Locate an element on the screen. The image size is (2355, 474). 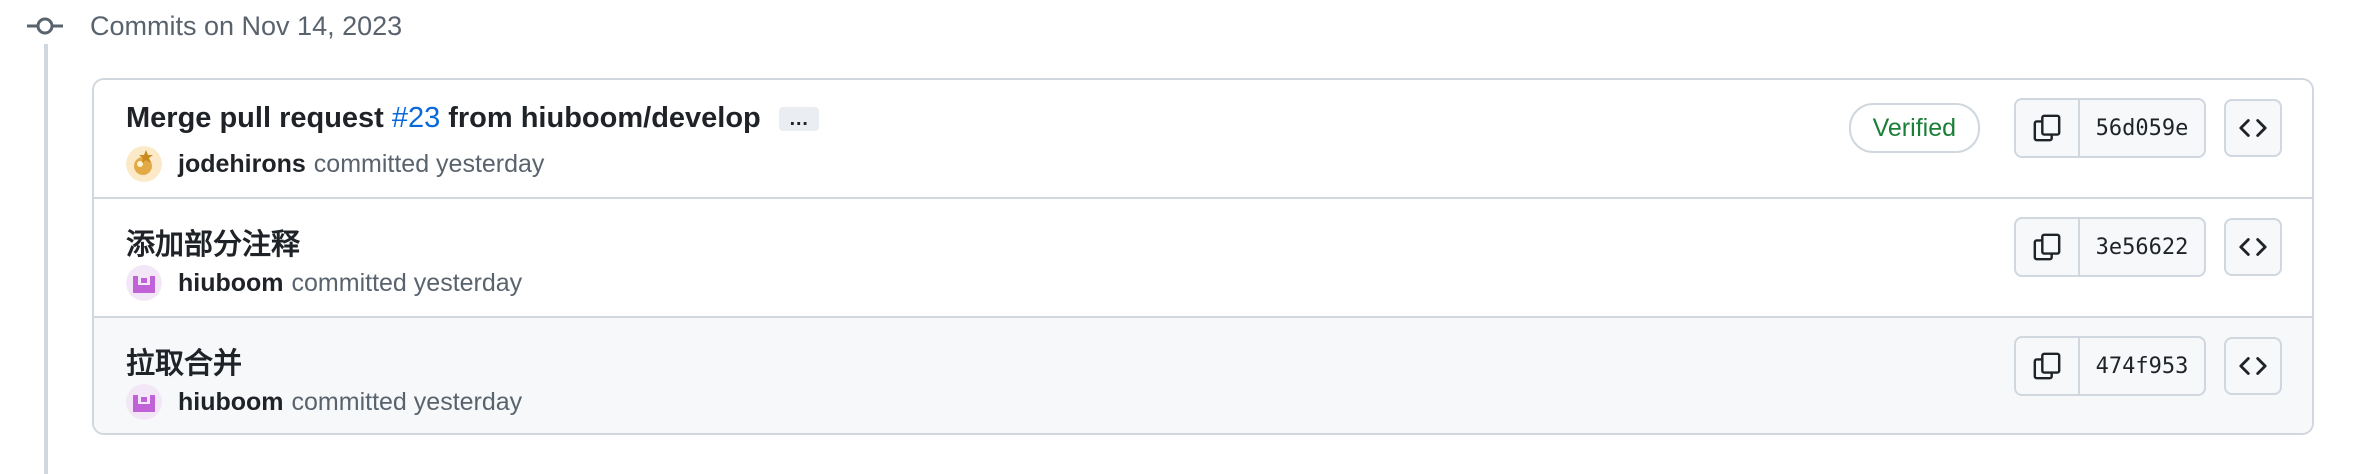
commit-sha-link: 3e56622 is located at coordinates (2142, 247).